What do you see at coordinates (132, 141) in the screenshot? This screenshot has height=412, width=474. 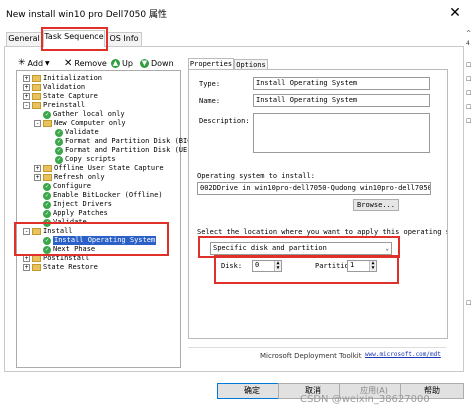 I see `tree-node-label: Format and Partition Disk (BIOS)` at bounding box center [132, 141].